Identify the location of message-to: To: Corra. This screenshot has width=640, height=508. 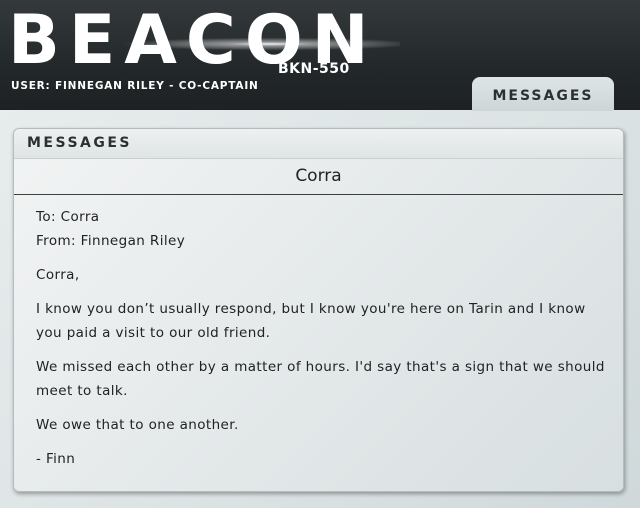
(68, 217).